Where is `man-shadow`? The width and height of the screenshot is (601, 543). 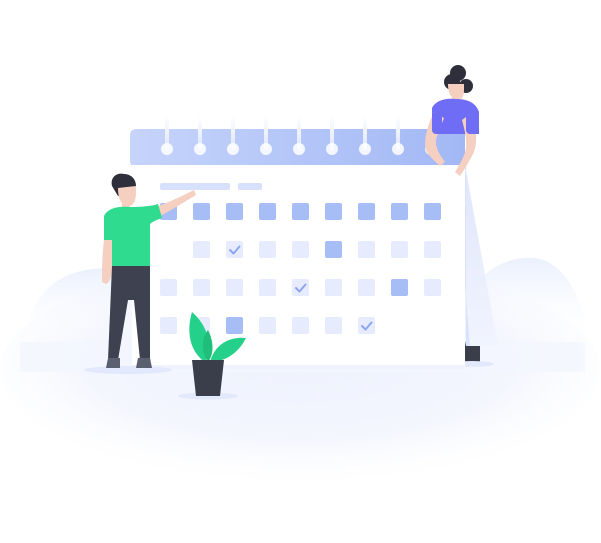 man-shadow is located at coordinates (128, 370).